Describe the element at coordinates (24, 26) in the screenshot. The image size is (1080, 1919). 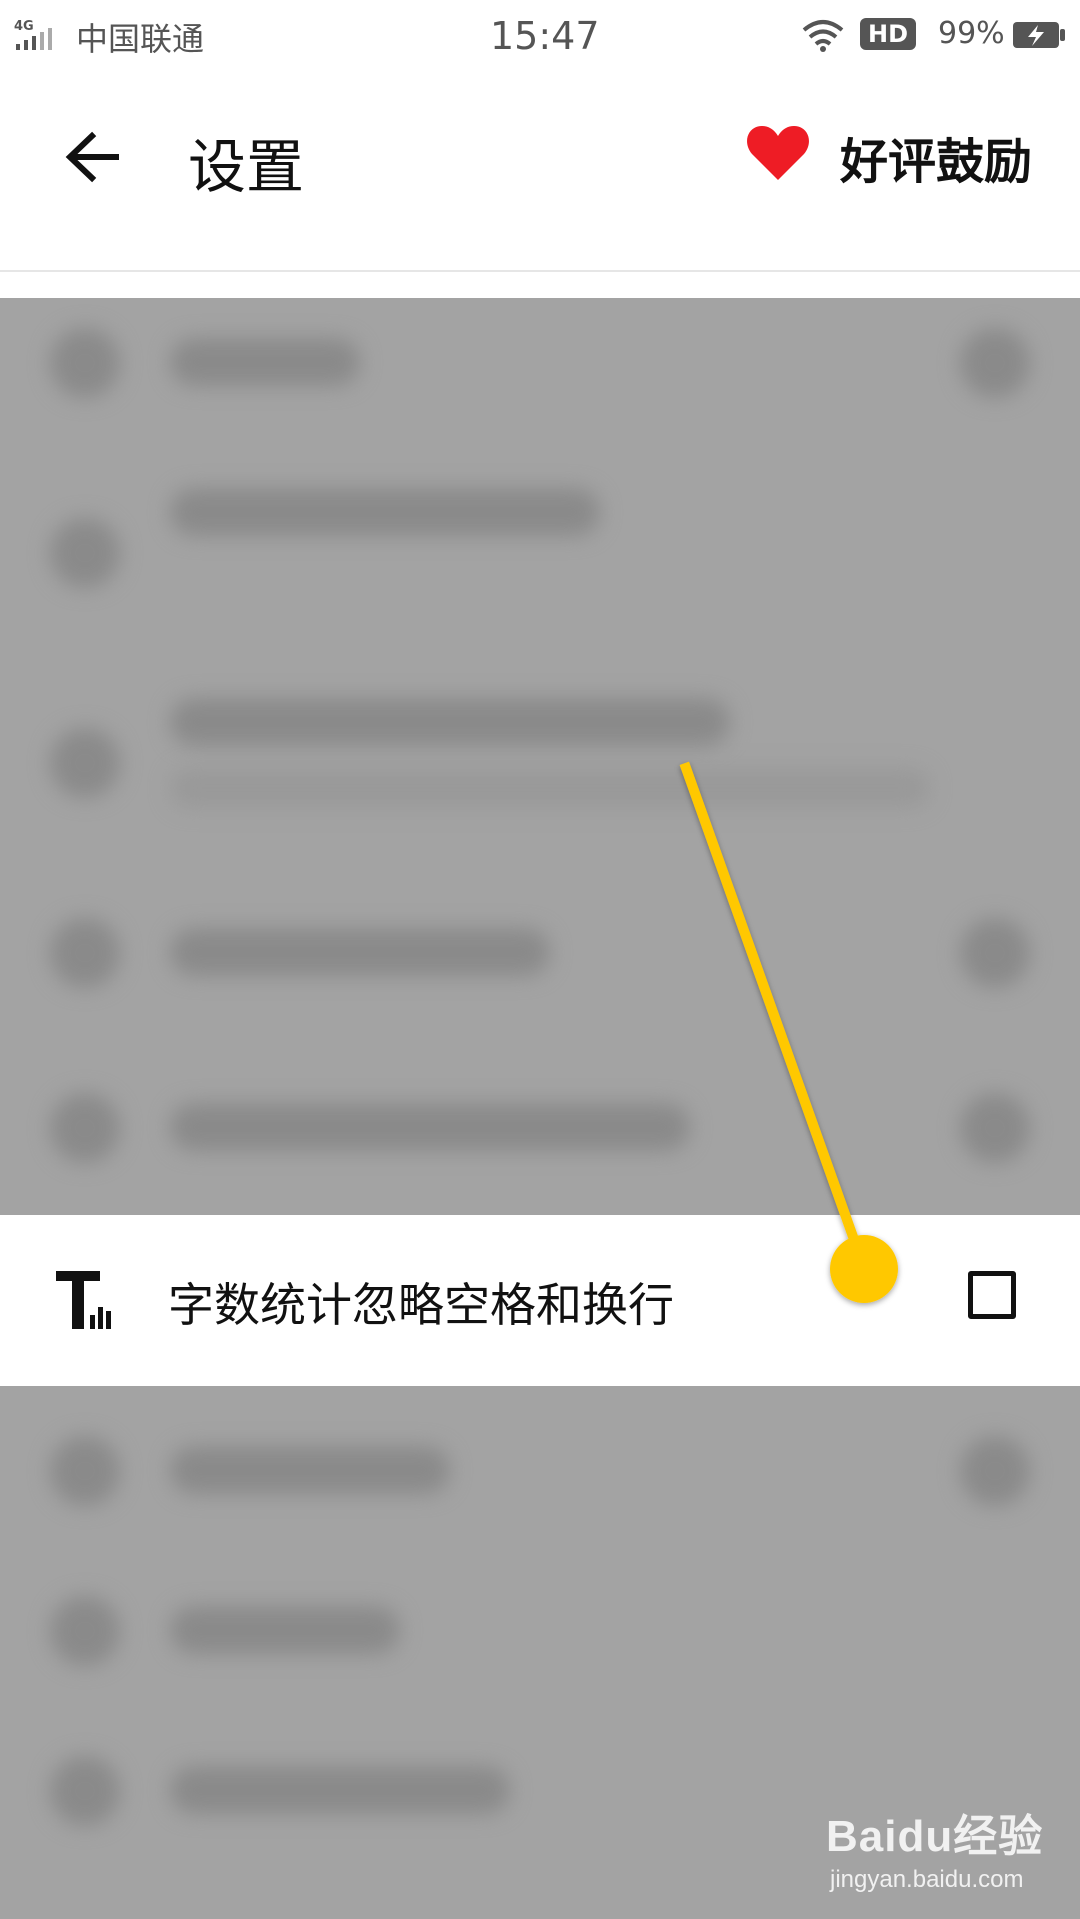
I see `svg-text: 4G` at that location.